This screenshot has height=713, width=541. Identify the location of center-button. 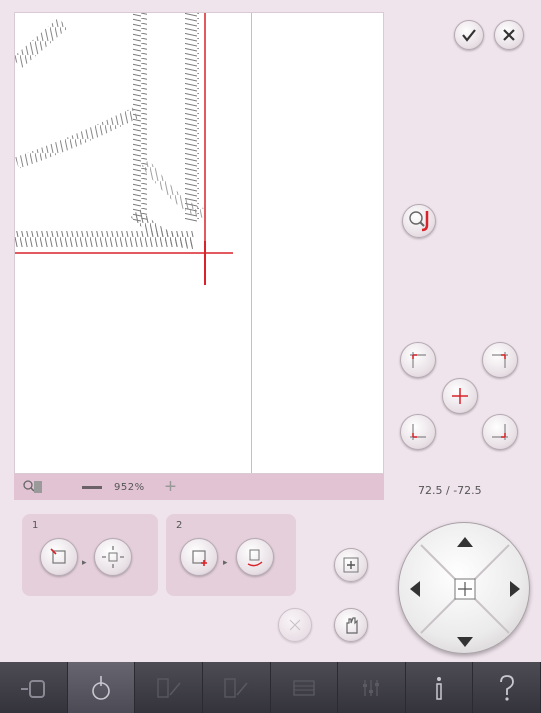
(460, 396).